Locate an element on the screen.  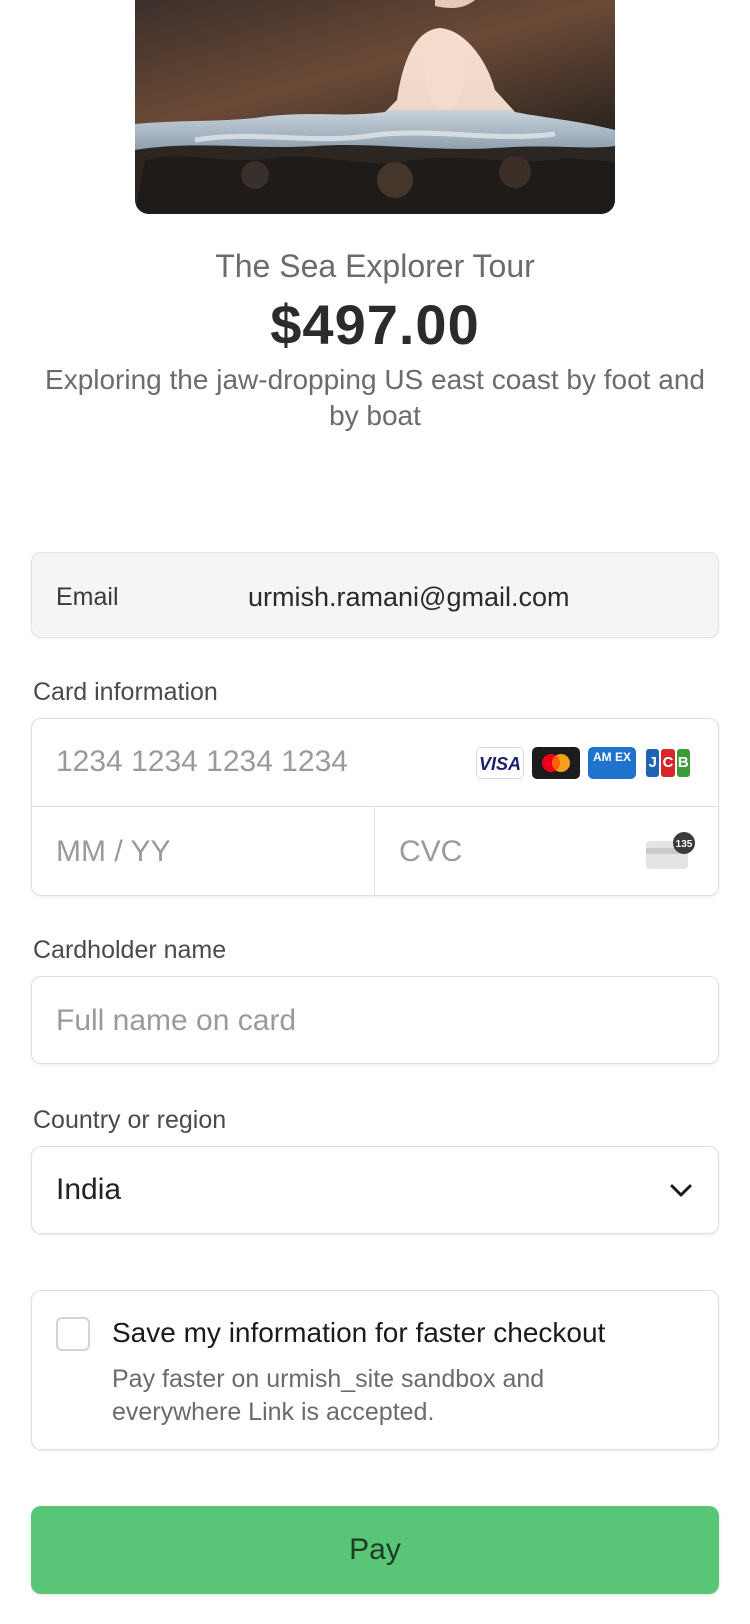
product-name: The Sea Explorer Tour is located at coordinates (375, 266).